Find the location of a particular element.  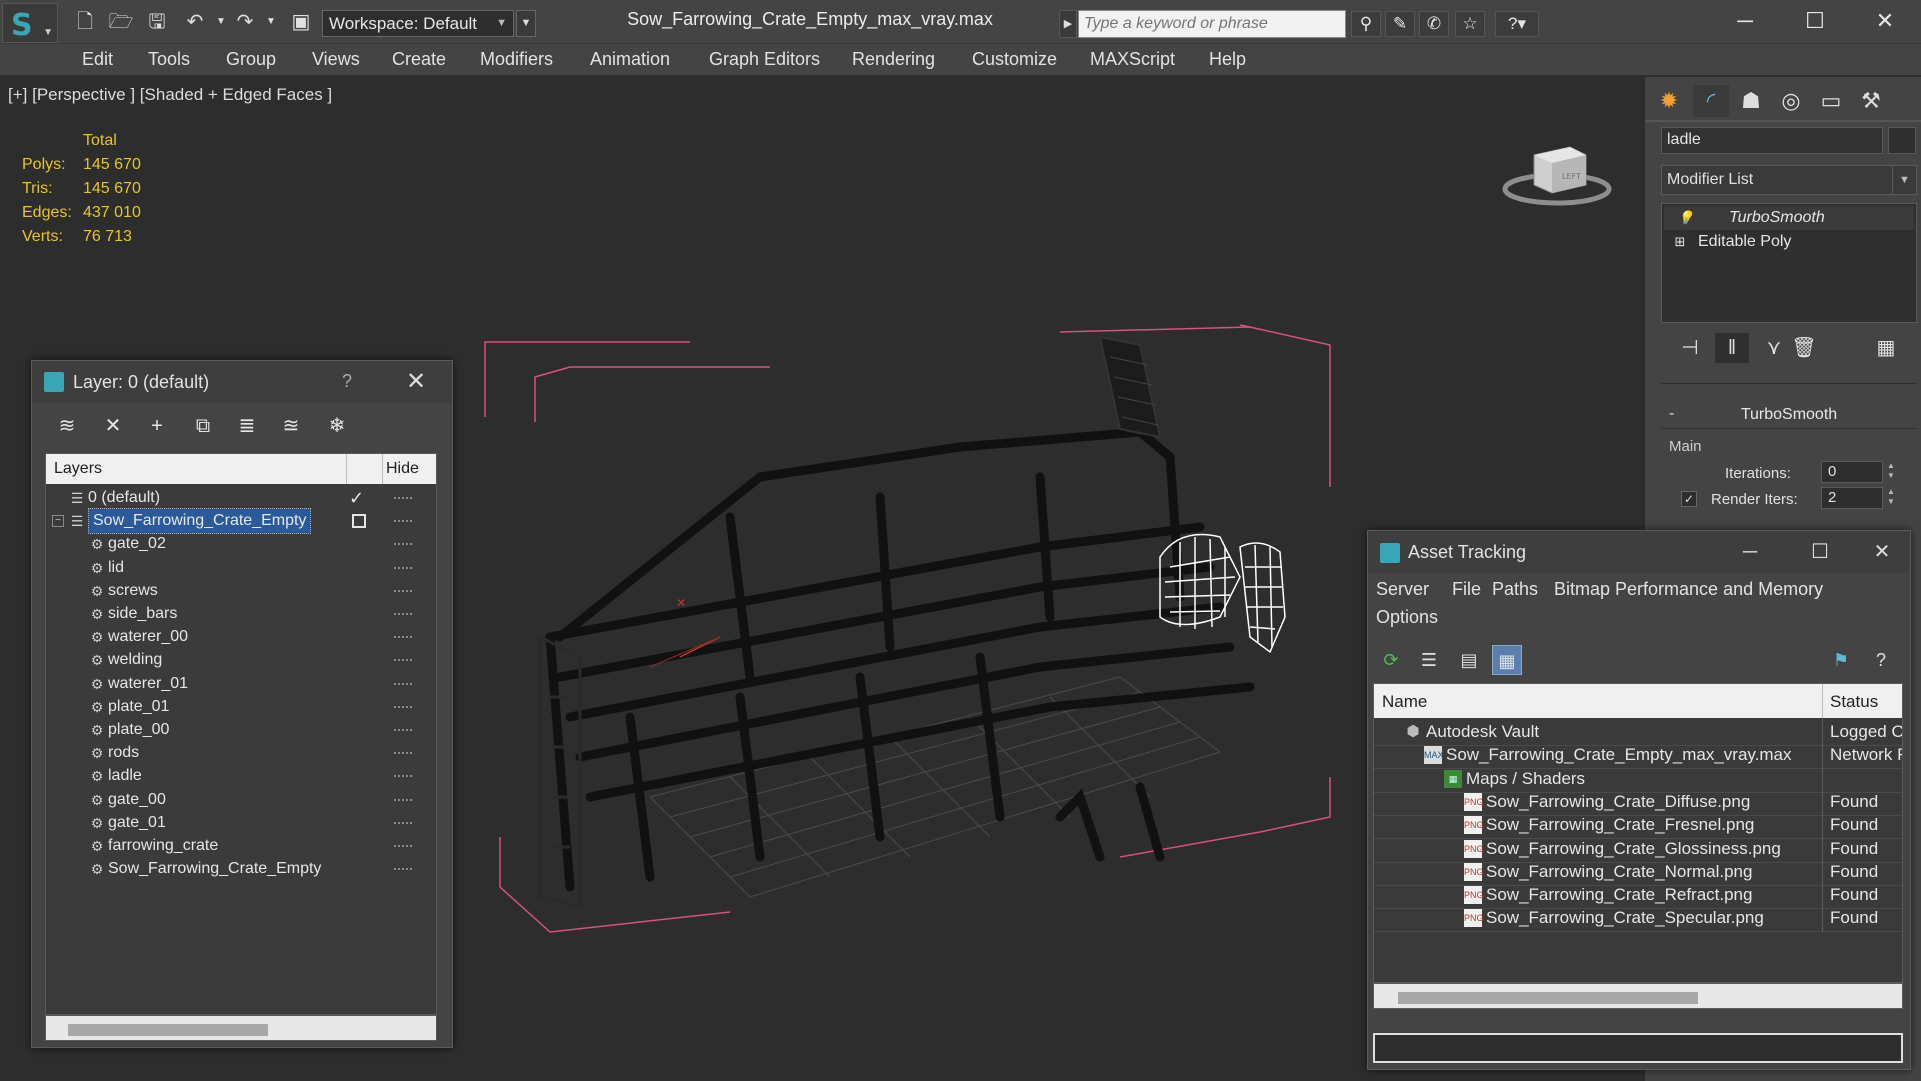

redo-dropdown-icon: ▼ is located at coordinates (271, 22).